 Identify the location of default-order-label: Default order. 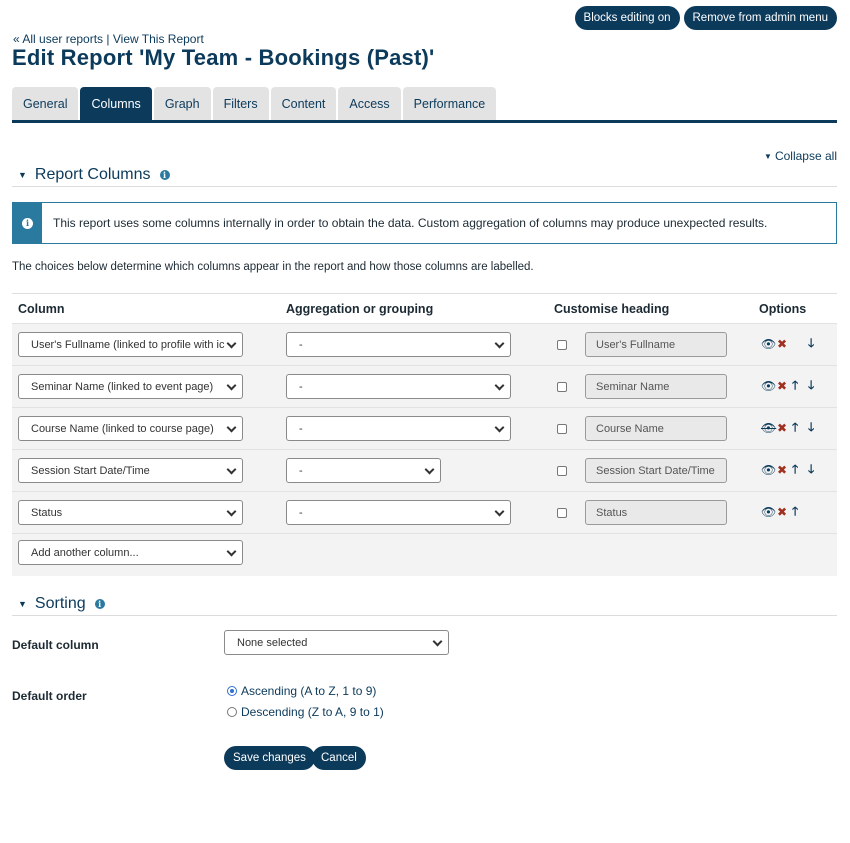
(49, 696).